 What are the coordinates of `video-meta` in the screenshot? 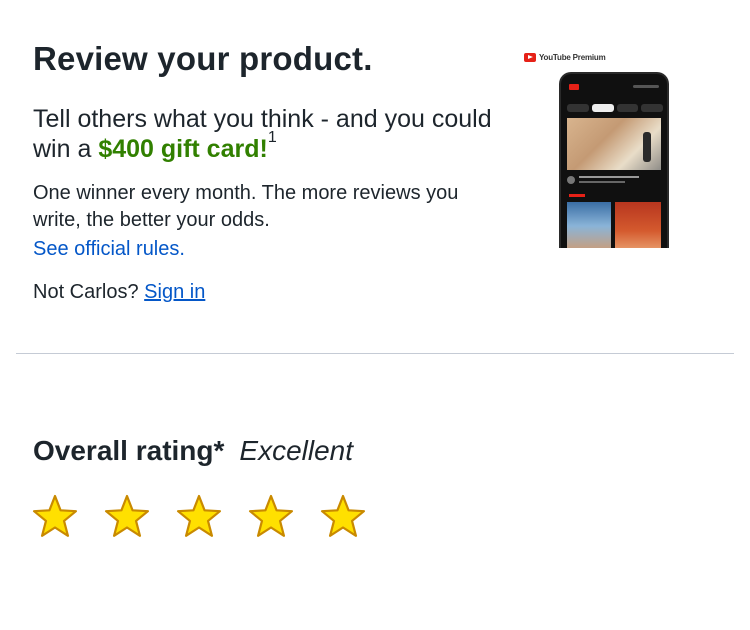 It's located at (614, 182).